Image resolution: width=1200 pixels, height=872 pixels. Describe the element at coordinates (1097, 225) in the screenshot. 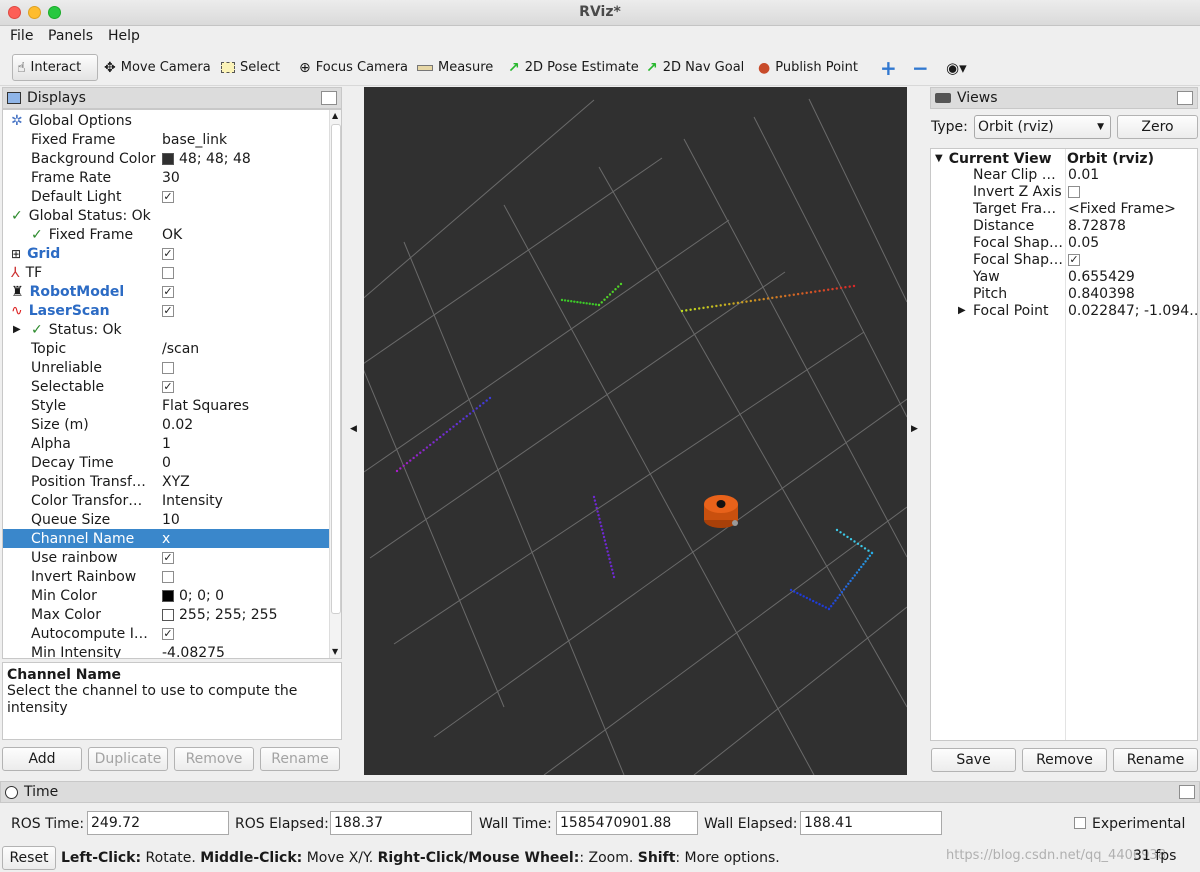

I see `view-property-value: 8.72878` at that location.